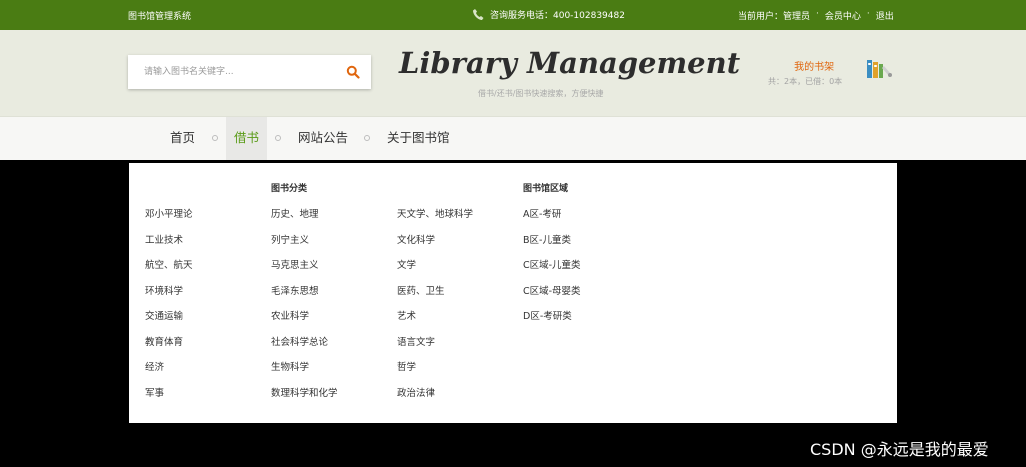 The image size is (1026, 467). I want to click on nav-home: 首页, so click(182, 138).